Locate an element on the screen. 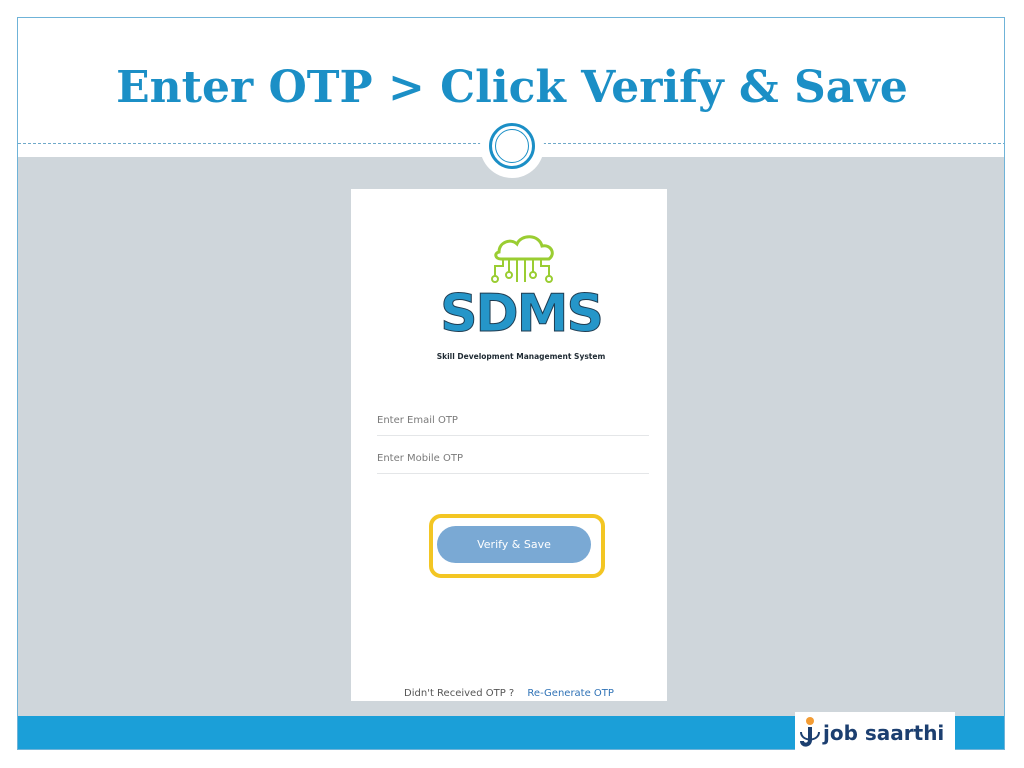  mobile-otp-field is located at coordinates (513, 458).